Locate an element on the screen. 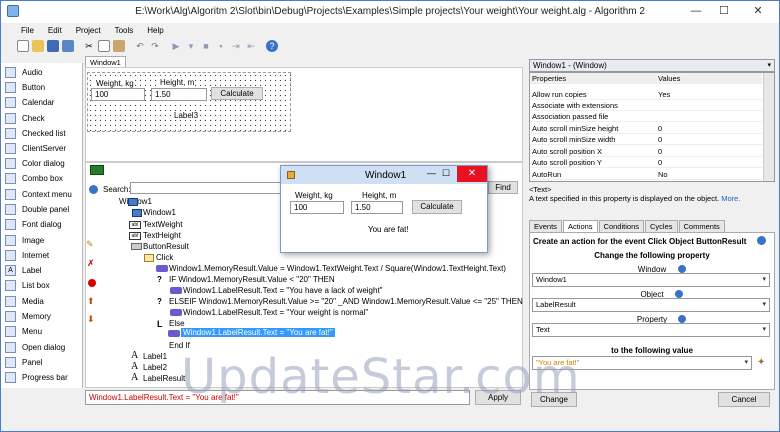 This screenshot has width=780, height=432. step-over-icon: ⇥ is located at coordinates (236, 46).